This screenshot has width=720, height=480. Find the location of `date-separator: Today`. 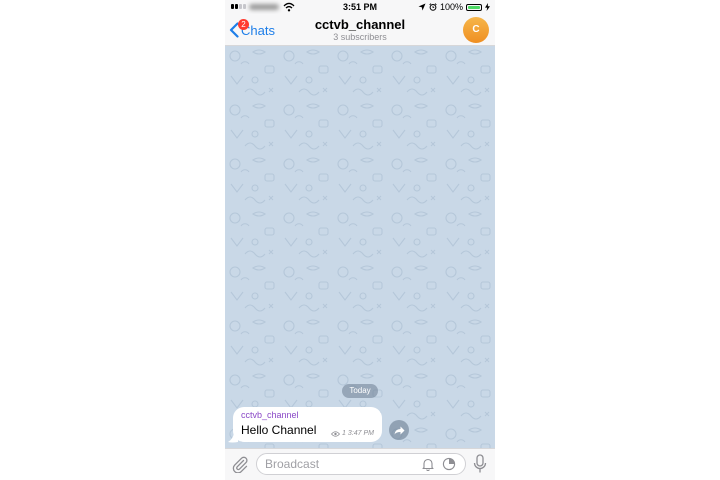

date-separator: Today is located at coordinates (360, 391).